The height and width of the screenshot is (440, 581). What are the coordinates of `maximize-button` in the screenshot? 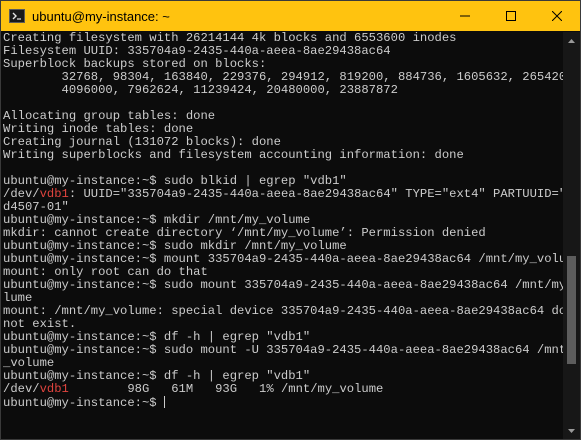 It's located at (511, 16).